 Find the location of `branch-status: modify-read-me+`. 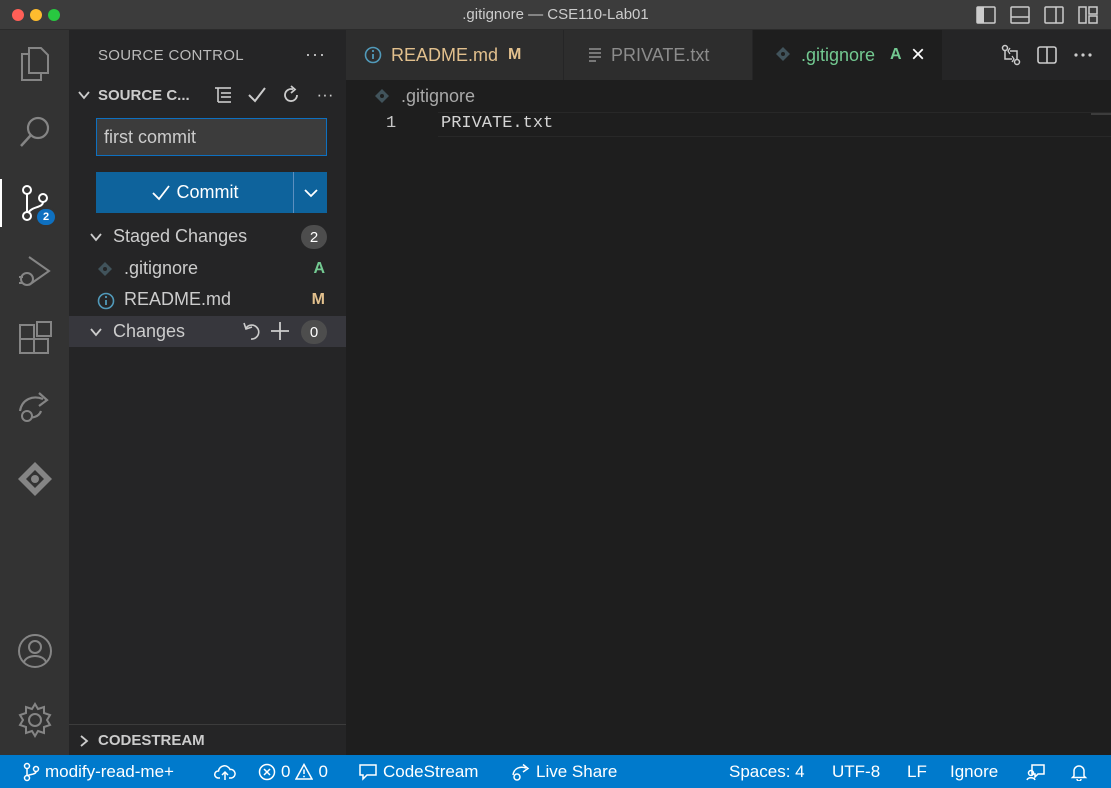

branch-status: modify-read-me+ is located at coordinates (98, 771).